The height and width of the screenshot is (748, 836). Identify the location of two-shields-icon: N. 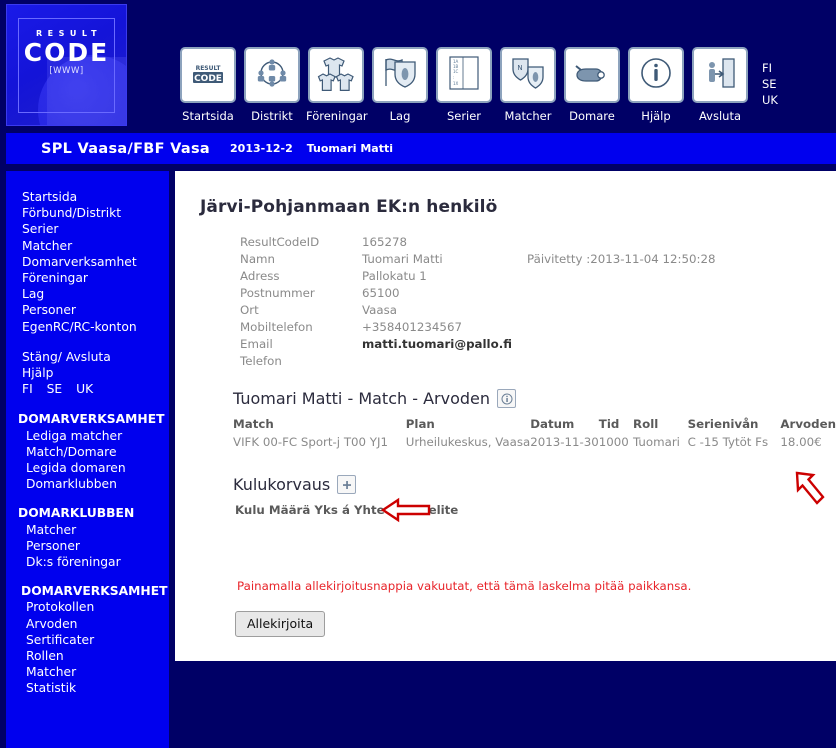
(528, 75).